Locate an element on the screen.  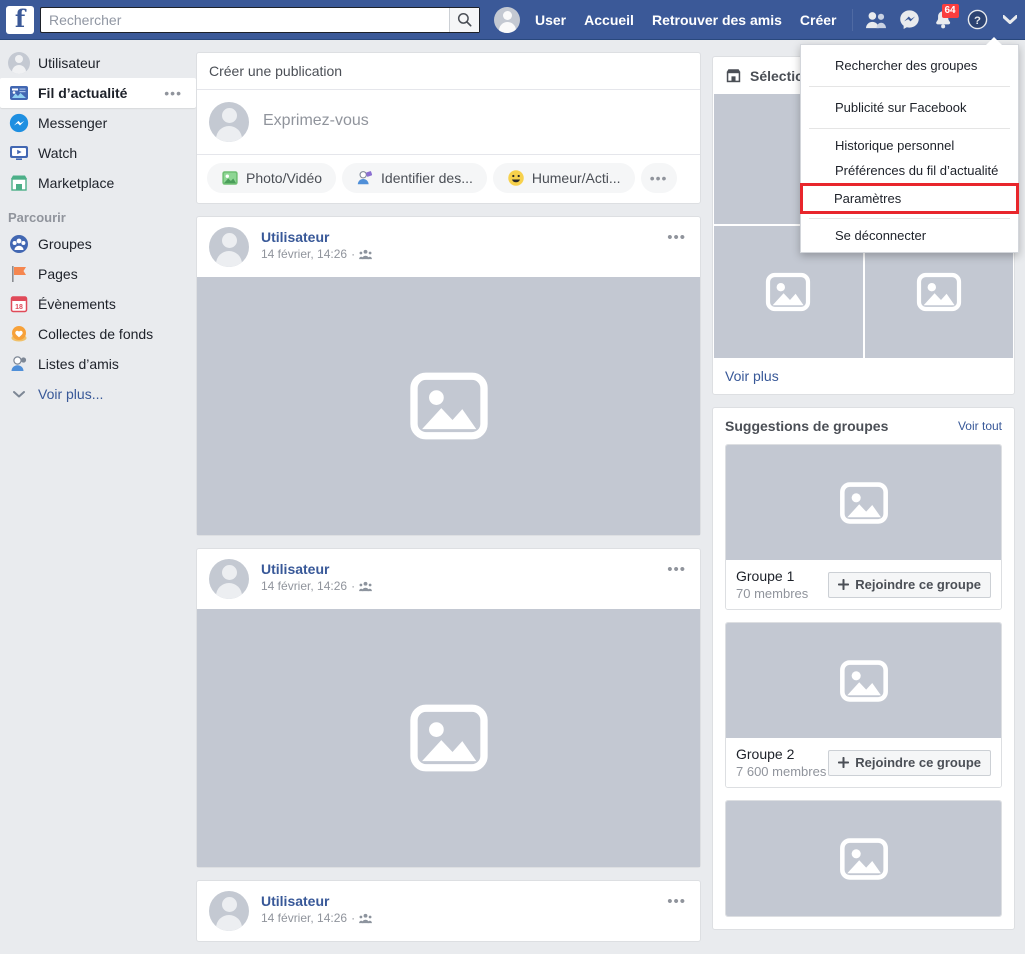
sidebar-item-marketplace: Marketplace is located at coordinates (98, 183).